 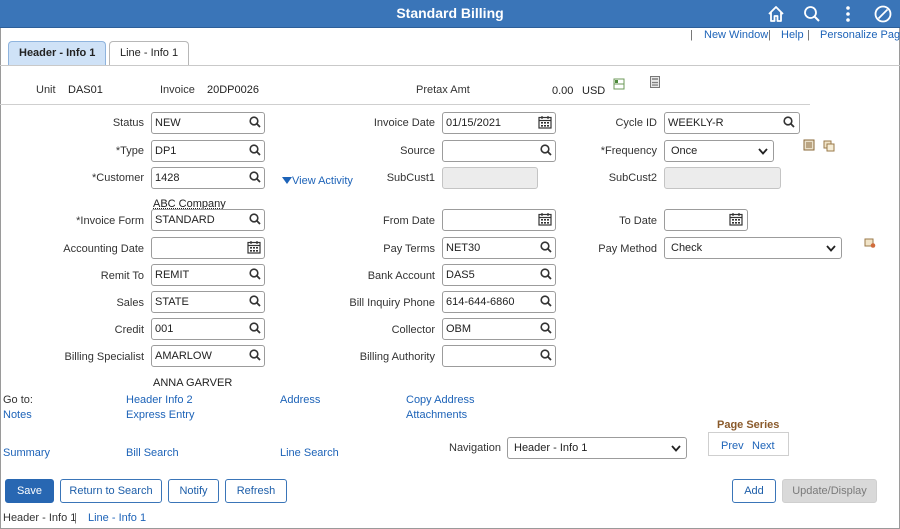 What do you see at coordinates (160, 415) in the screenshot?
I see `express-entry-link: Express Entry` at bounding box center [160, 415].